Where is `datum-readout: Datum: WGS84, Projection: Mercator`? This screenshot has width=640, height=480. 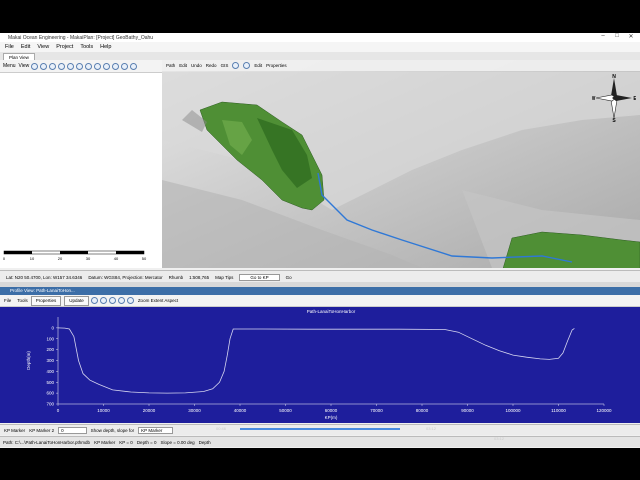 datum-readout: Datum: WGS84, Projection: Mercator is located at coordinates (125, 277).